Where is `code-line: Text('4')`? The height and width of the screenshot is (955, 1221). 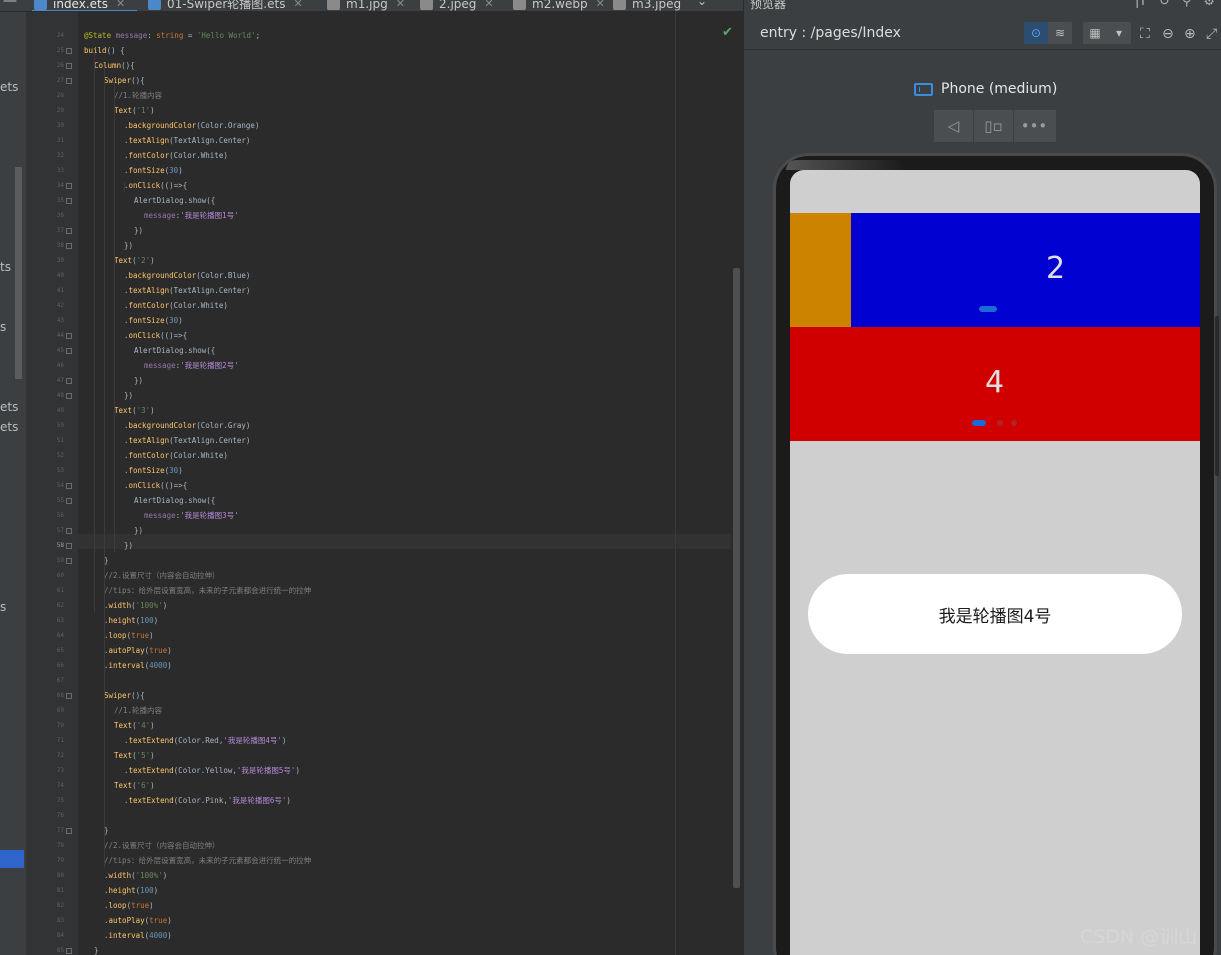
code-line: Text('4') is located at coordinates (134, 726).